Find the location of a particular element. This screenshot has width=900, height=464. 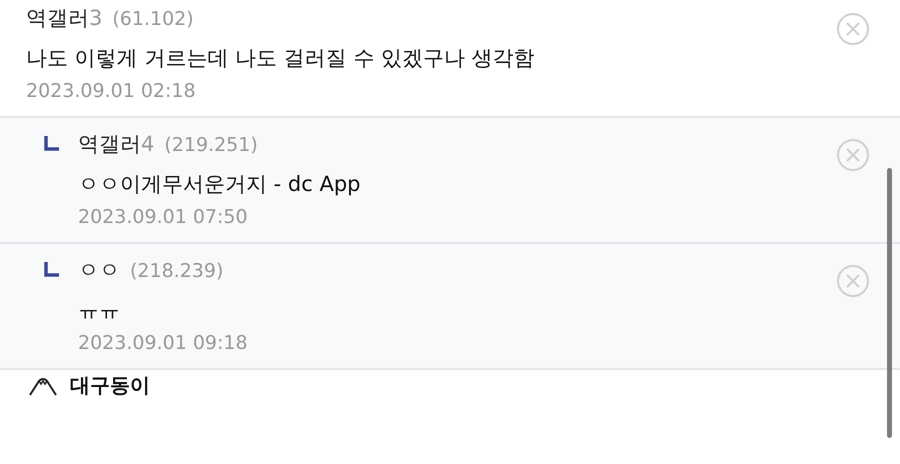

author-ip: (219.251) is located at coordinates (211, 145).